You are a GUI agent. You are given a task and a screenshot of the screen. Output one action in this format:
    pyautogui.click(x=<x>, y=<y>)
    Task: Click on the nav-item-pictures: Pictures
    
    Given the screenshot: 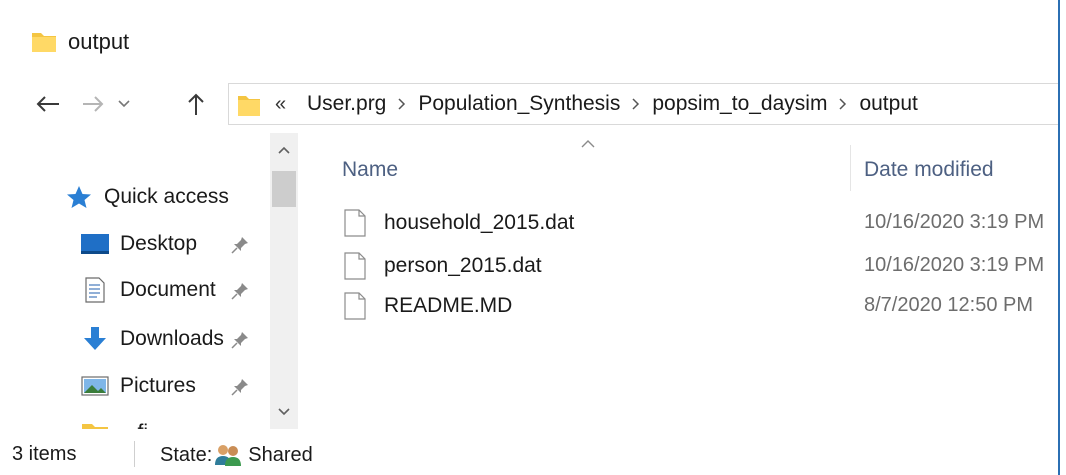 What is the action you would take?
    pyautogui.click(x=135, y=386)
    